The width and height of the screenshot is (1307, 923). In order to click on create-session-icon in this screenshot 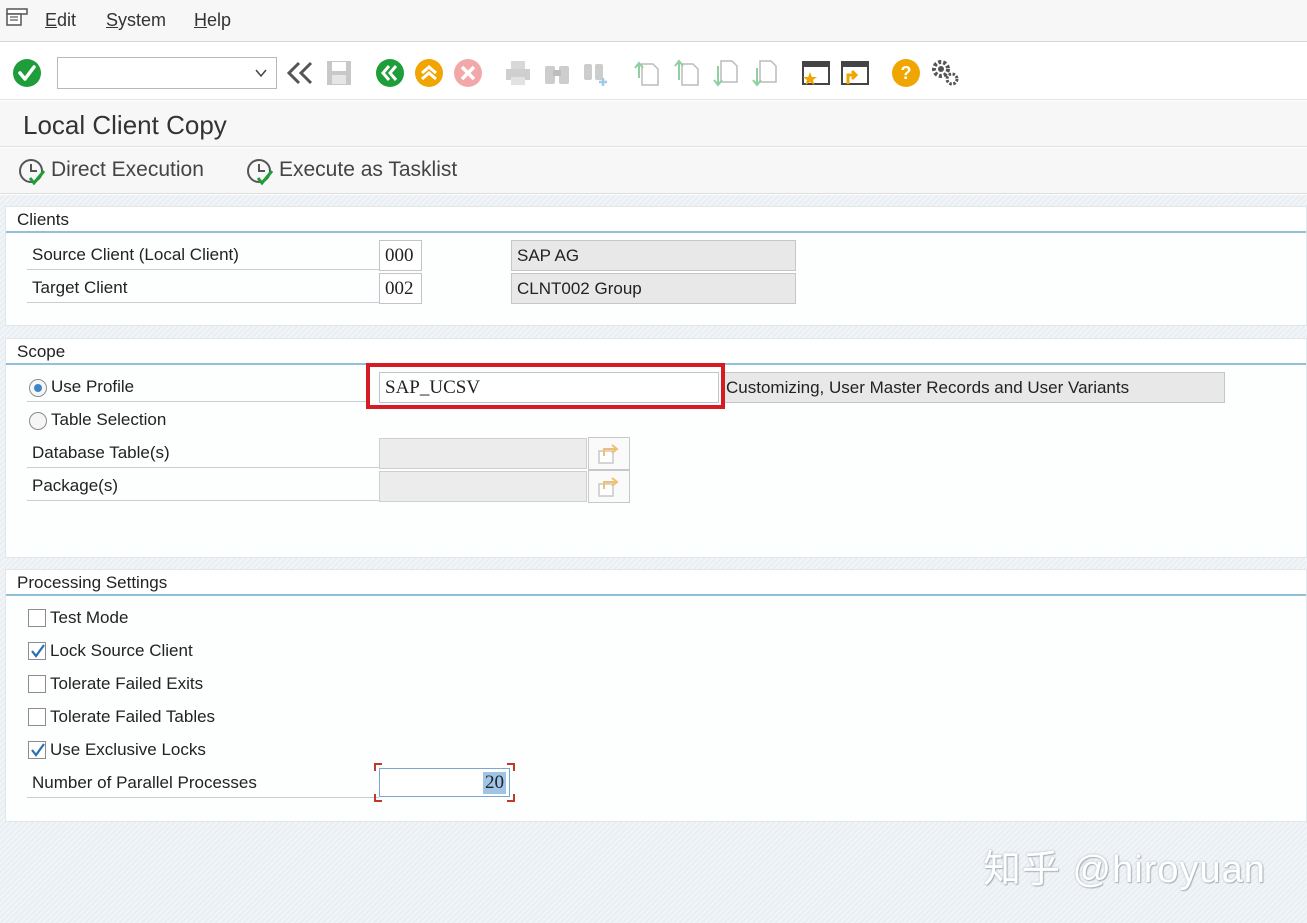, I will do `click(816, 73)`.